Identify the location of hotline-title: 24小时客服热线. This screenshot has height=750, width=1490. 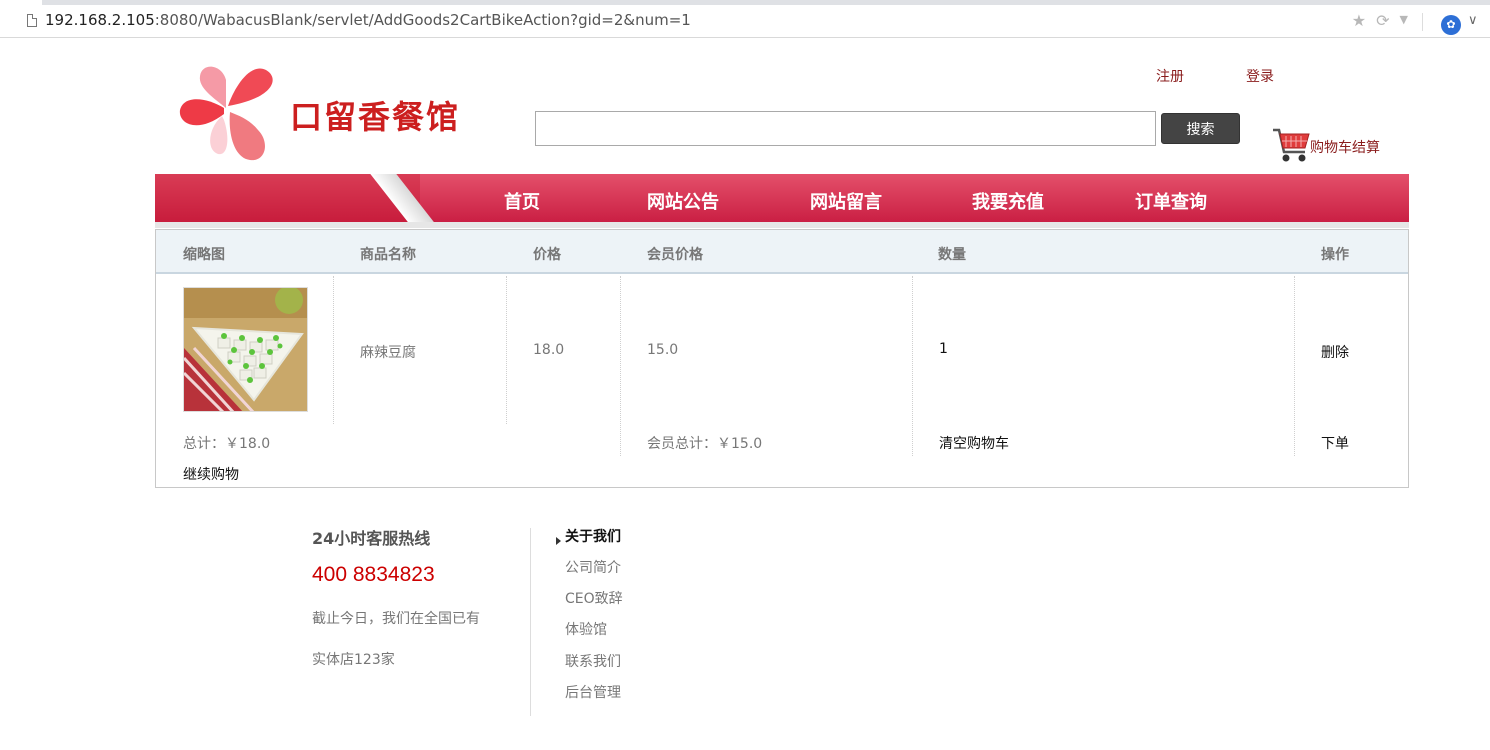
(371, 538).